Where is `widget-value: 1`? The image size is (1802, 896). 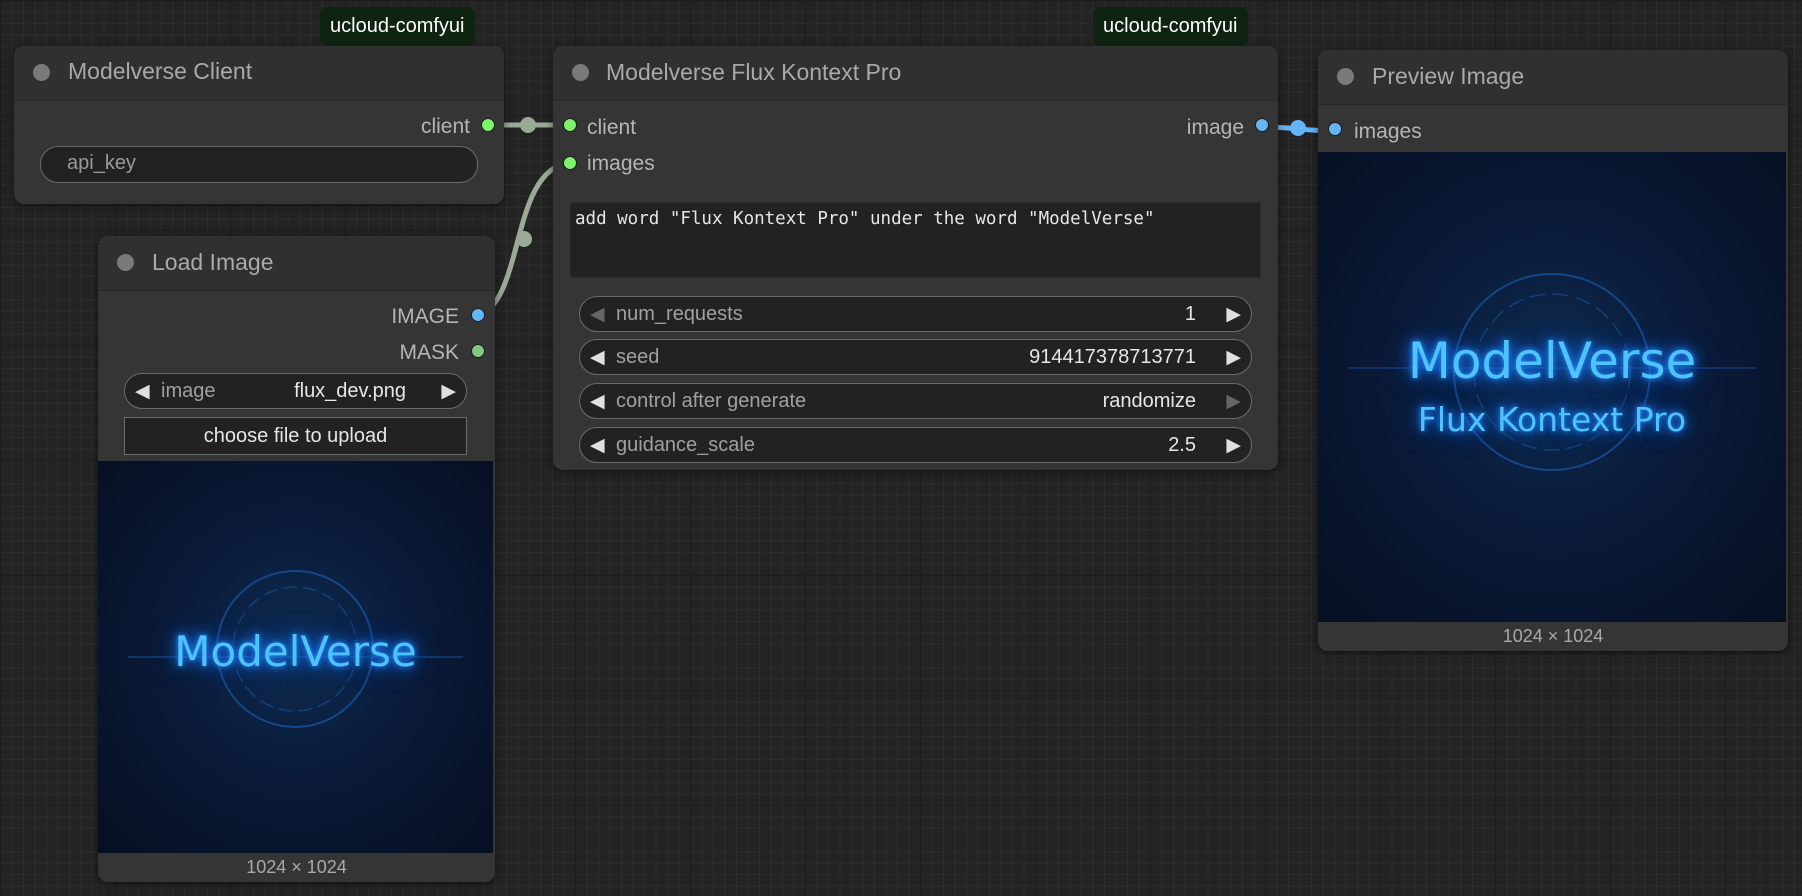
widget-value: 1 is located at coordinates (1190, 314).